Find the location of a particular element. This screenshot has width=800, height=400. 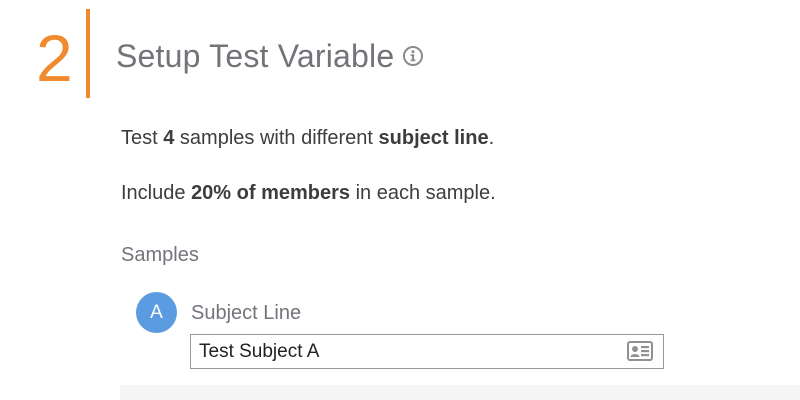

subject-line-field is located at coordinates (427, 351).